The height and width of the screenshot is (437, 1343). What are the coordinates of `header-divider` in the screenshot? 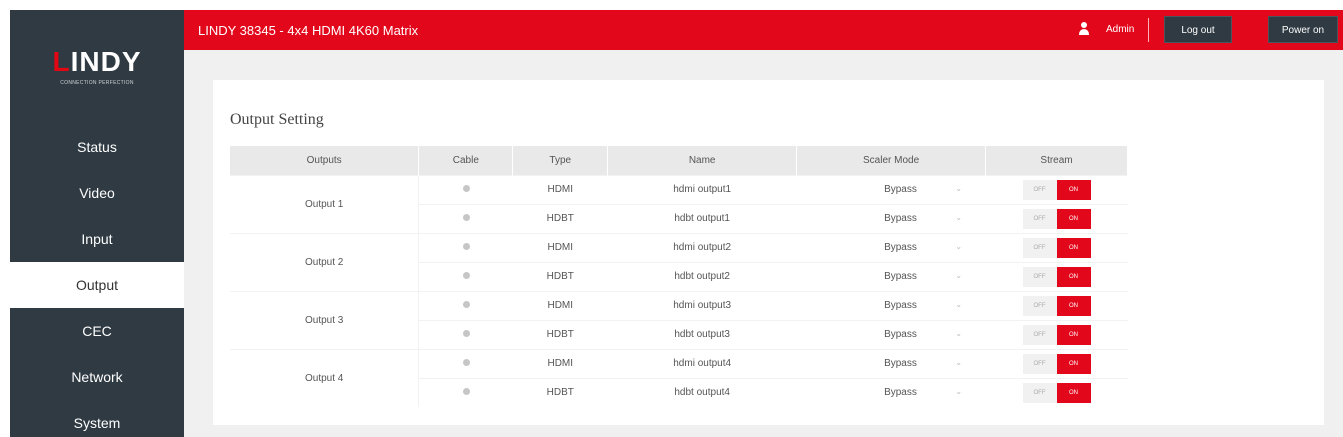 It's located at (1148, 30).